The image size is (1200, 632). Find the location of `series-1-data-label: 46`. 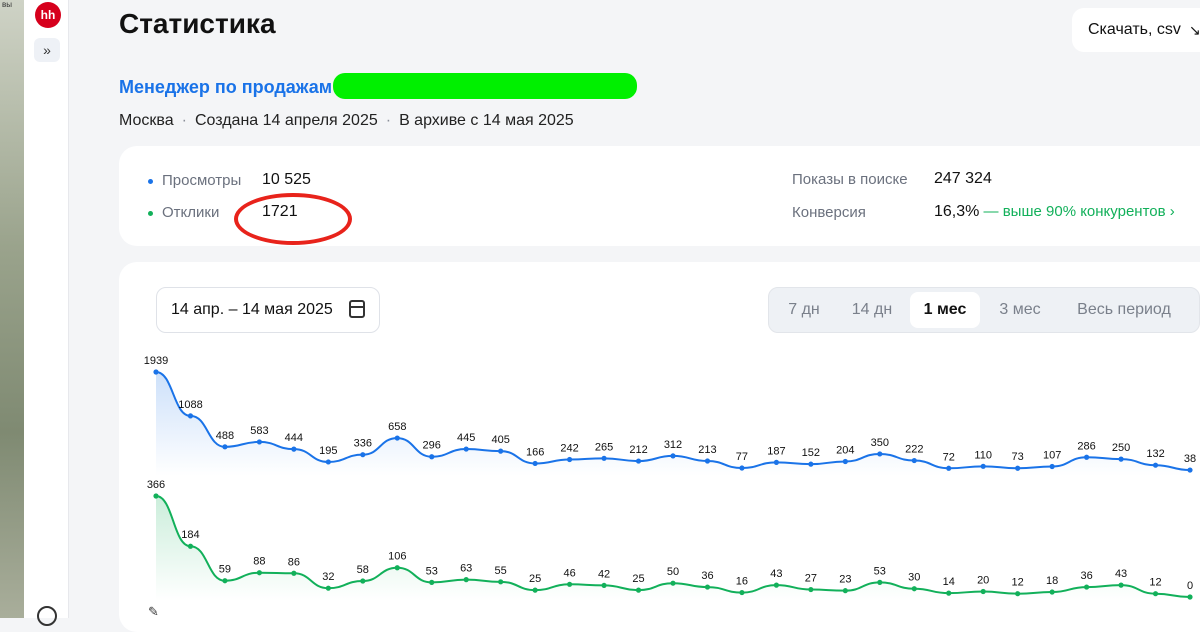

series-1-data-label: 46 is located at coordinates (569, 573).